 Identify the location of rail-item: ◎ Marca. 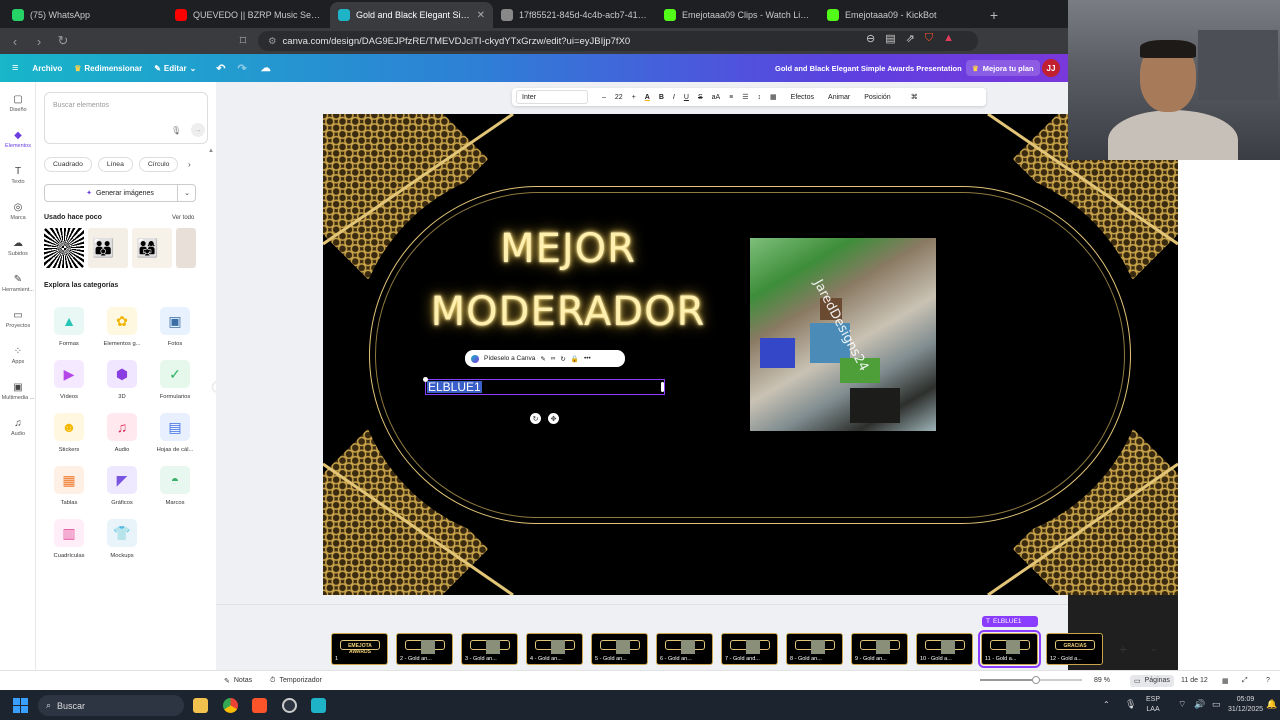
(18, 211).